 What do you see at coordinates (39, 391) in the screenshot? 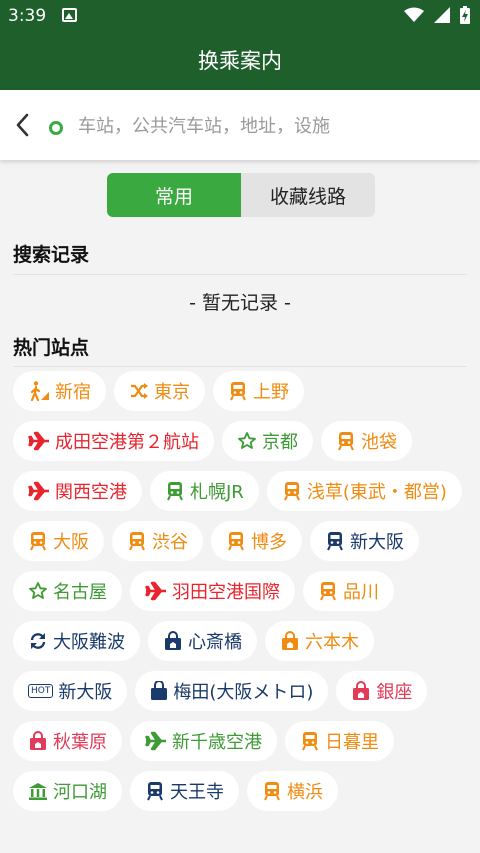
I see `walk-icon` at bounding box center [39, 391].